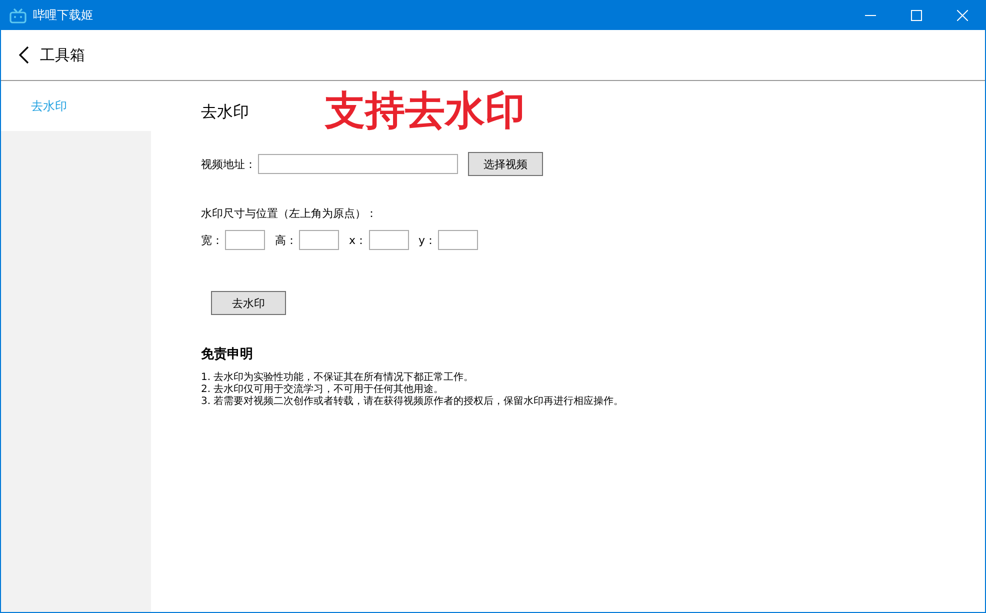 The image size is (986, 613). Describe the element at coordinates (289, 213) in the screenshot. I see `section-label: 水印尺寸与位置（左上角为原点）：` at that location.